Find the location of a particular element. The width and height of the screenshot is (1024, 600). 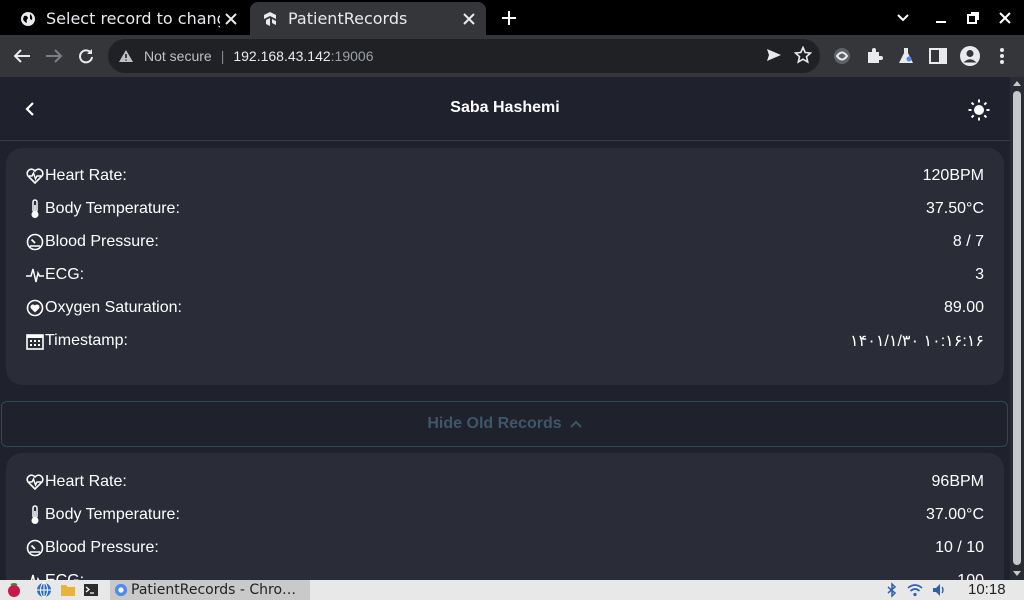

toggle-label: Hide Old Records is located at coordinates (494, 423).